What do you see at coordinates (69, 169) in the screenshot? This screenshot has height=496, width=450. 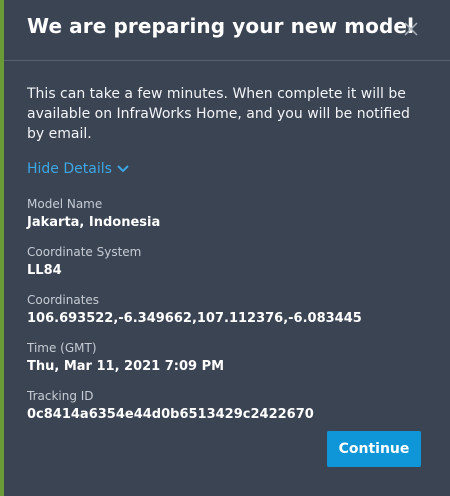 I see `hide-details-label: Hide Details` at bounding box center [69, 169].